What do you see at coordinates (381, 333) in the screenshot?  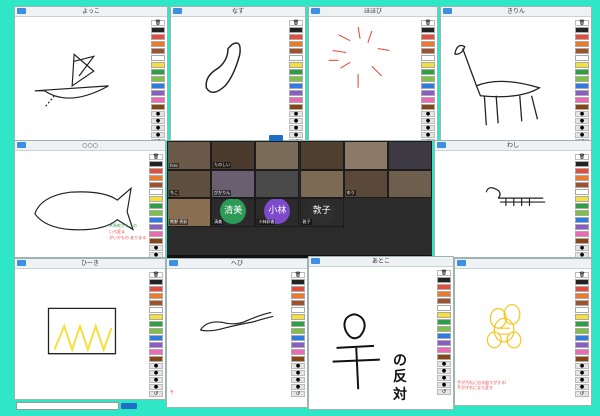 I see `drawing-panel-9: あとこ の 反 対 🗑 ● ● ● ● ↺` at bounding box center [381, 333].